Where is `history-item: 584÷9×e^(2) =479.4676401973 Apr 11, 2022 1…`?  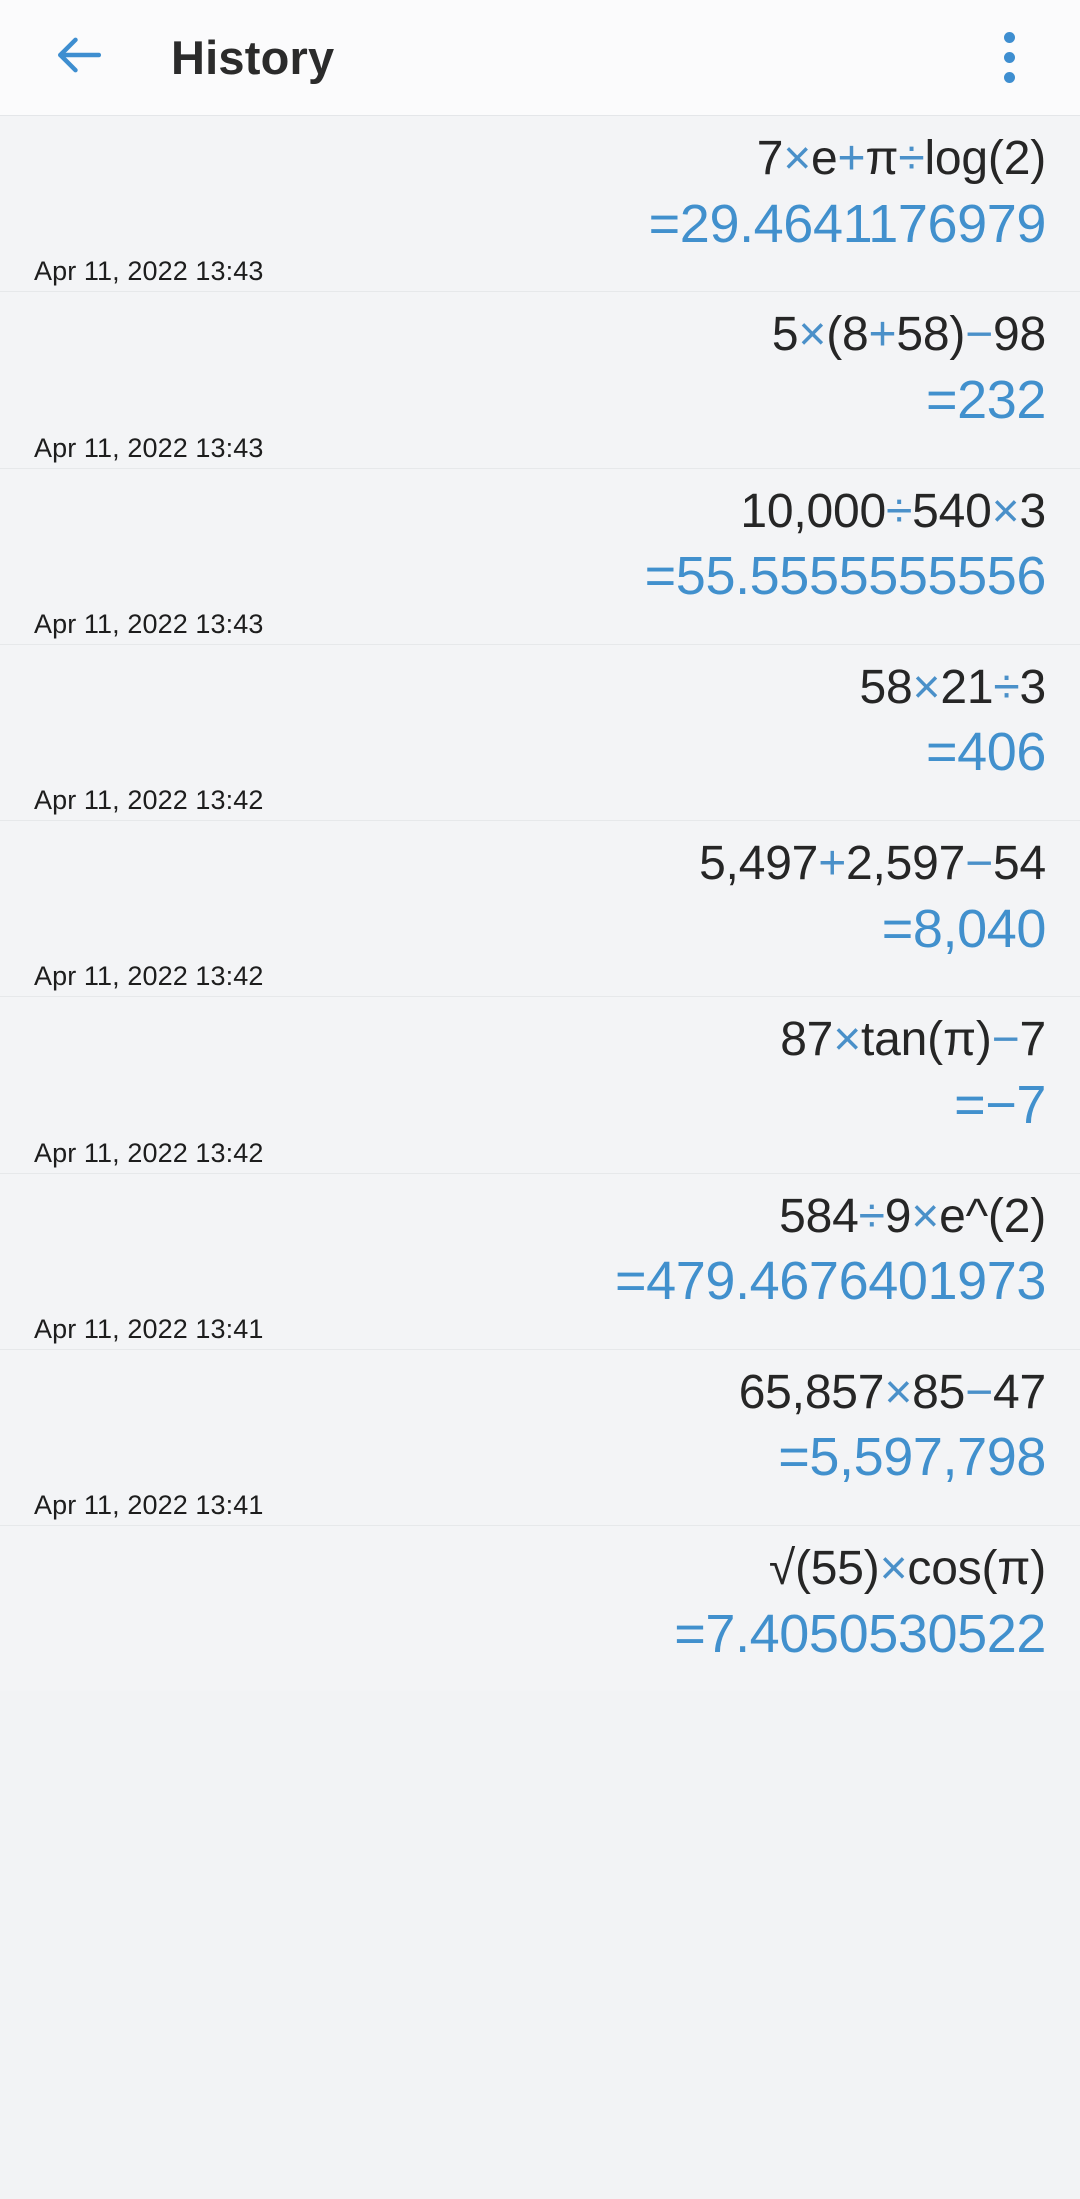
history-item: 584÷9×e^(2) =479.4676401973 Apr 11, 2022 1… is located at coordinates (540, 1261).